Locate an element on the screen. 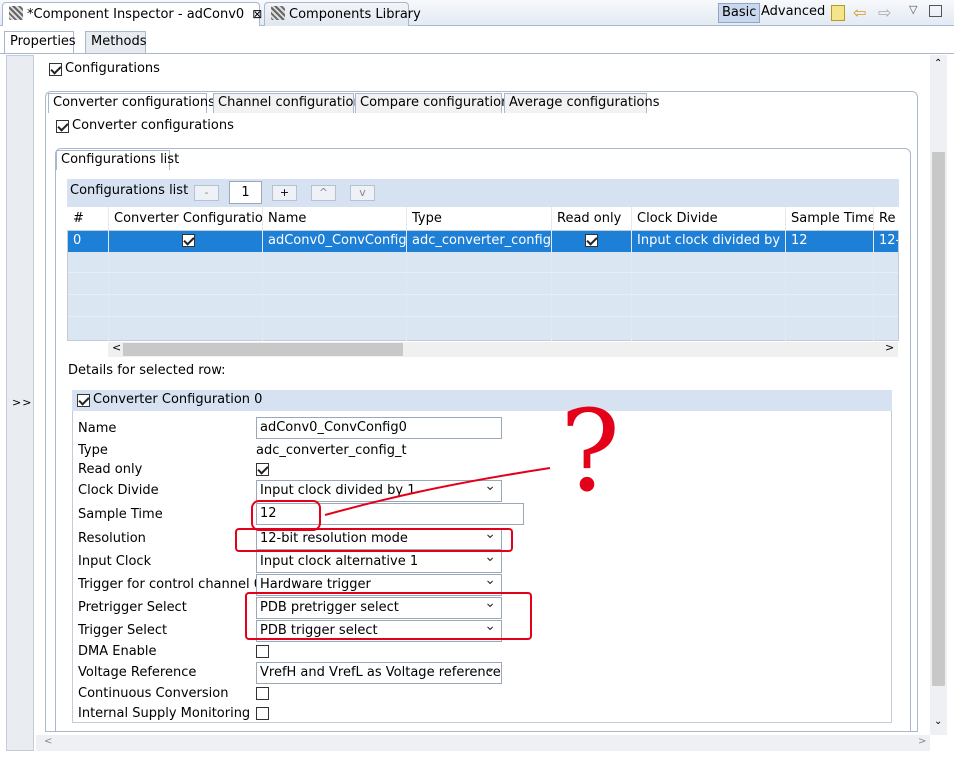 This screenshot has width=954, height=758. list-toolbar is located at coordinates (483, 193).